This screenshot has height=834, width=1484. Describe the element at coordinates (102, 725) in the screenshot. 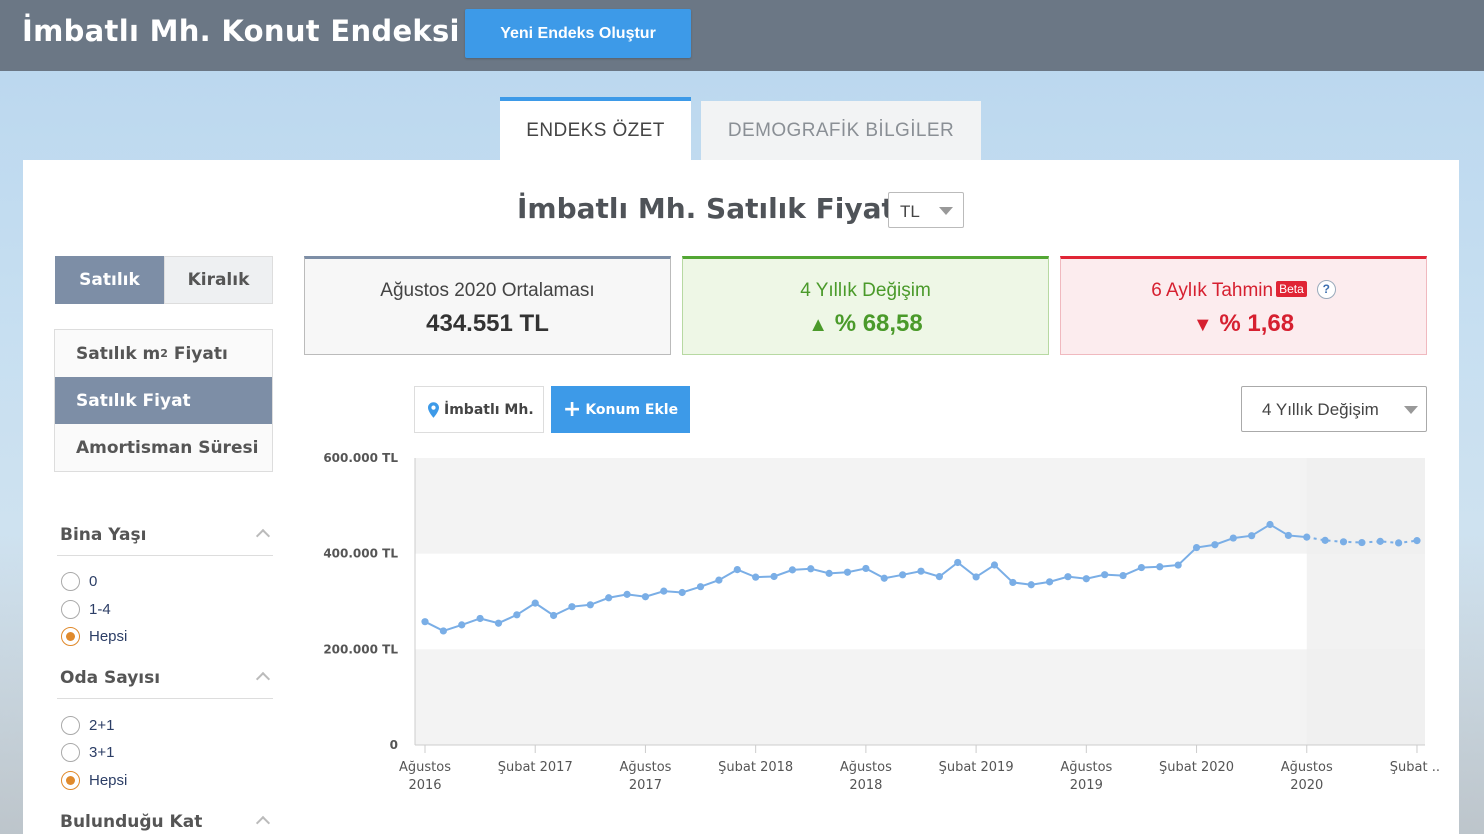

I see `radio-label: 2+1` at that location.